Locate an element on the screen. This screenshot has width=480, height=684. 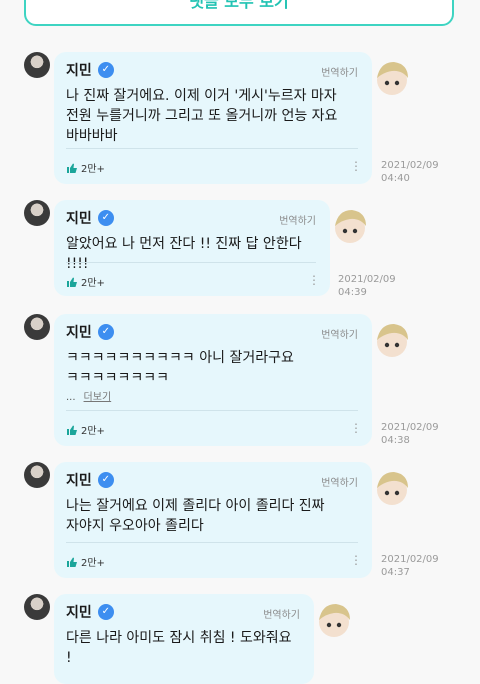
comment-date: 2021/02/09 04:39 is located at coordinates (367, 286).